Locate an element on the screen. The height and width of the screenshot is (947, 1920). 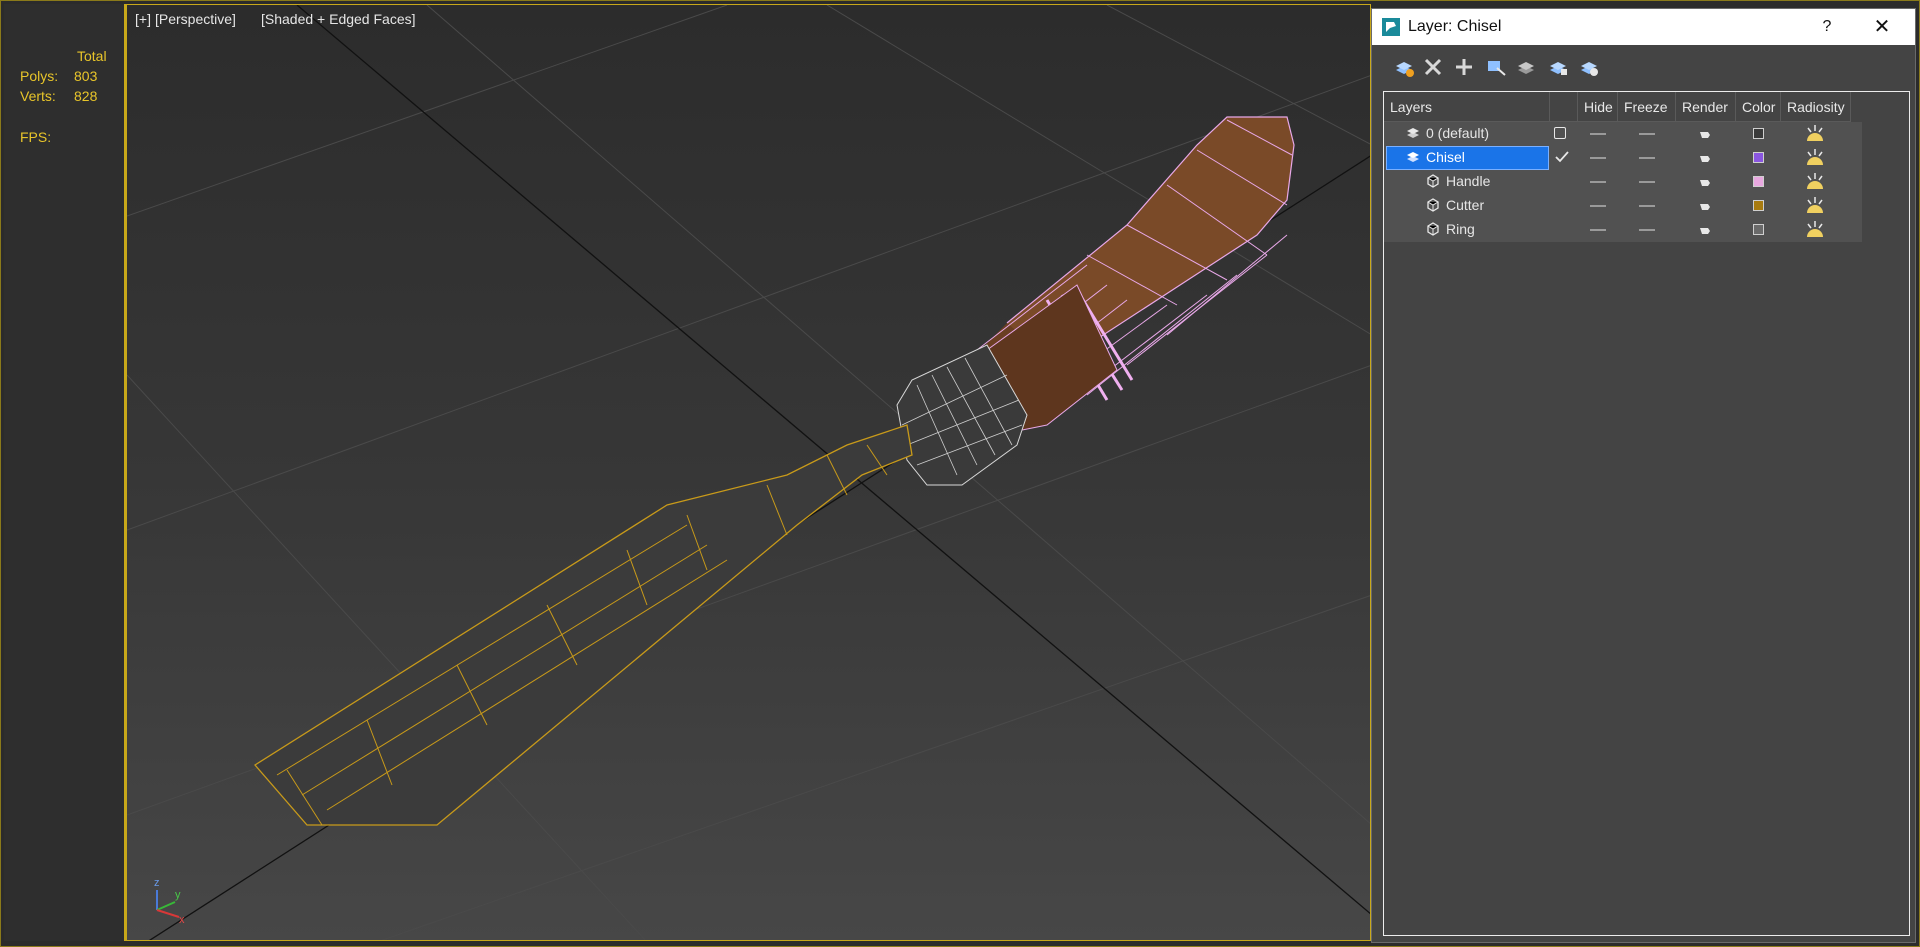
viewport-view-label: [Perspective] is located at coordinates (195, 19).